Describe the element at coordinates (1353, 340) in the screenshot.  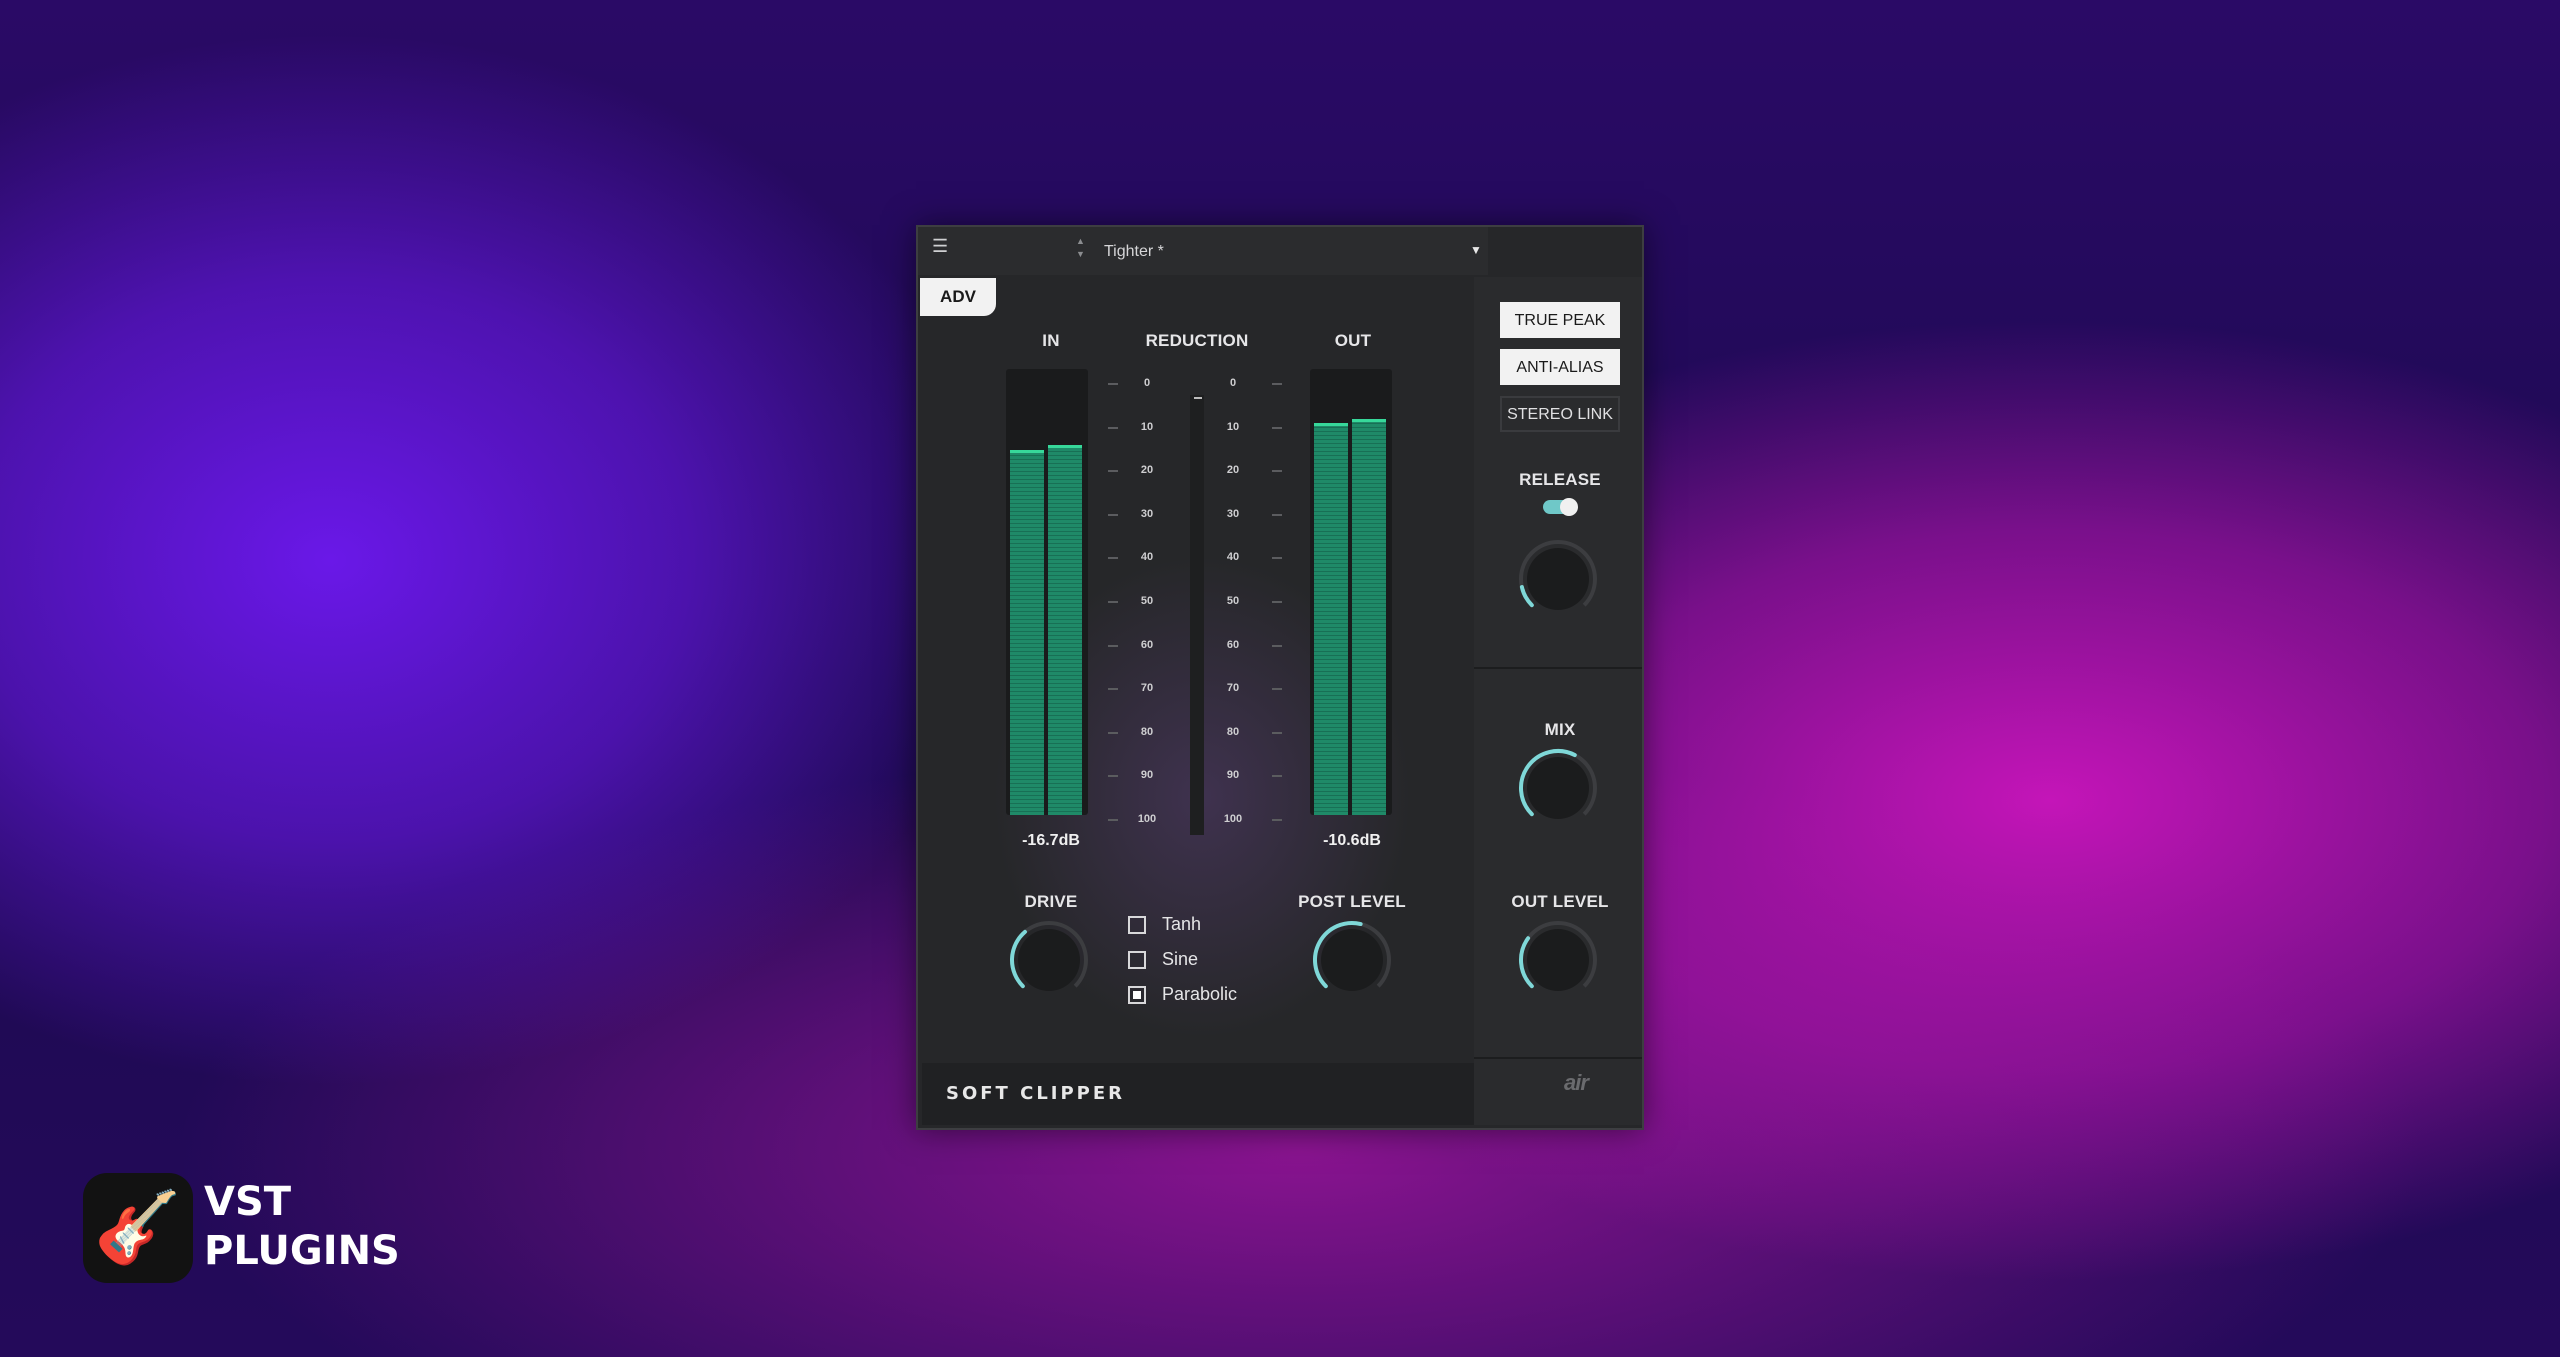
I see `out-meter-label: OUT` at that location.